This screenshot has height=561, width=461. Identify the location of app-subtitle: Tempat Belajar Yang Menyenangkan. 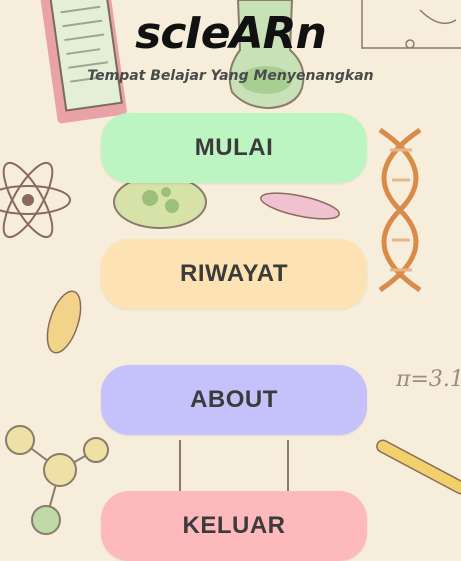
(230, 76).